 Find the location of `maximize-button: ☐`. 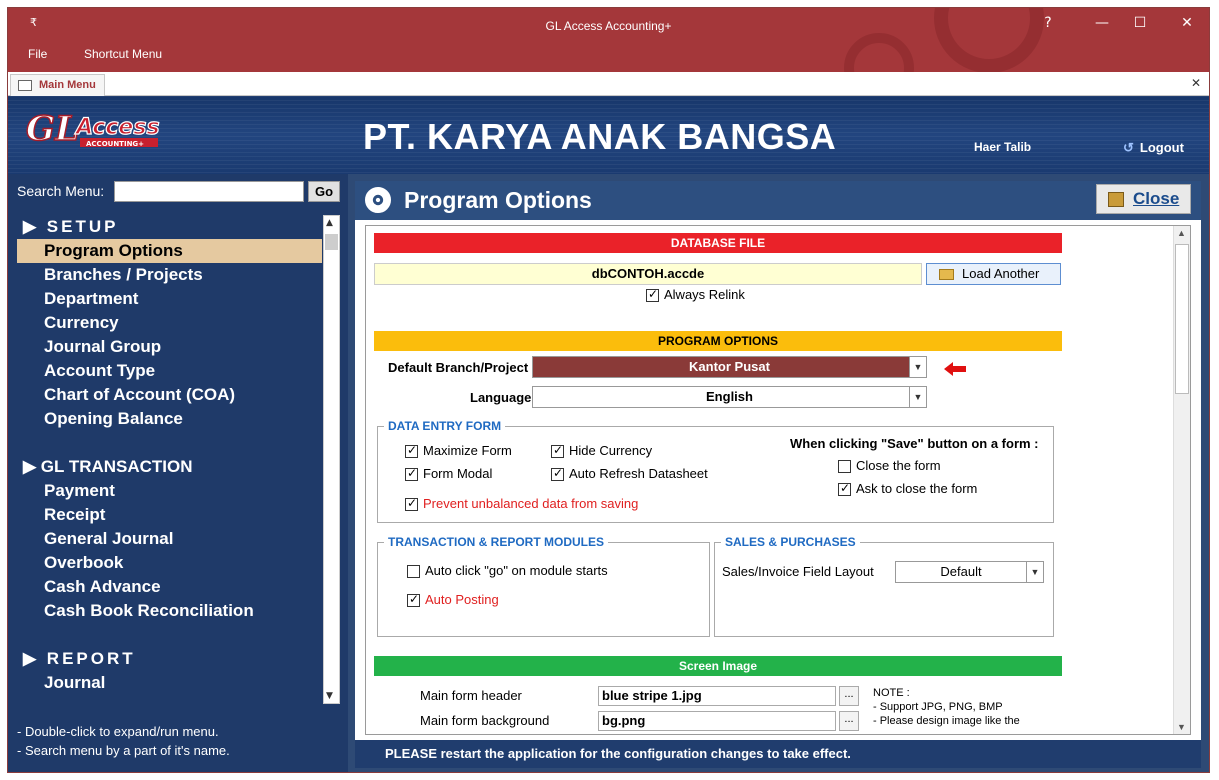

maximize-button: ☐ is located at coordinates (1140, 23).